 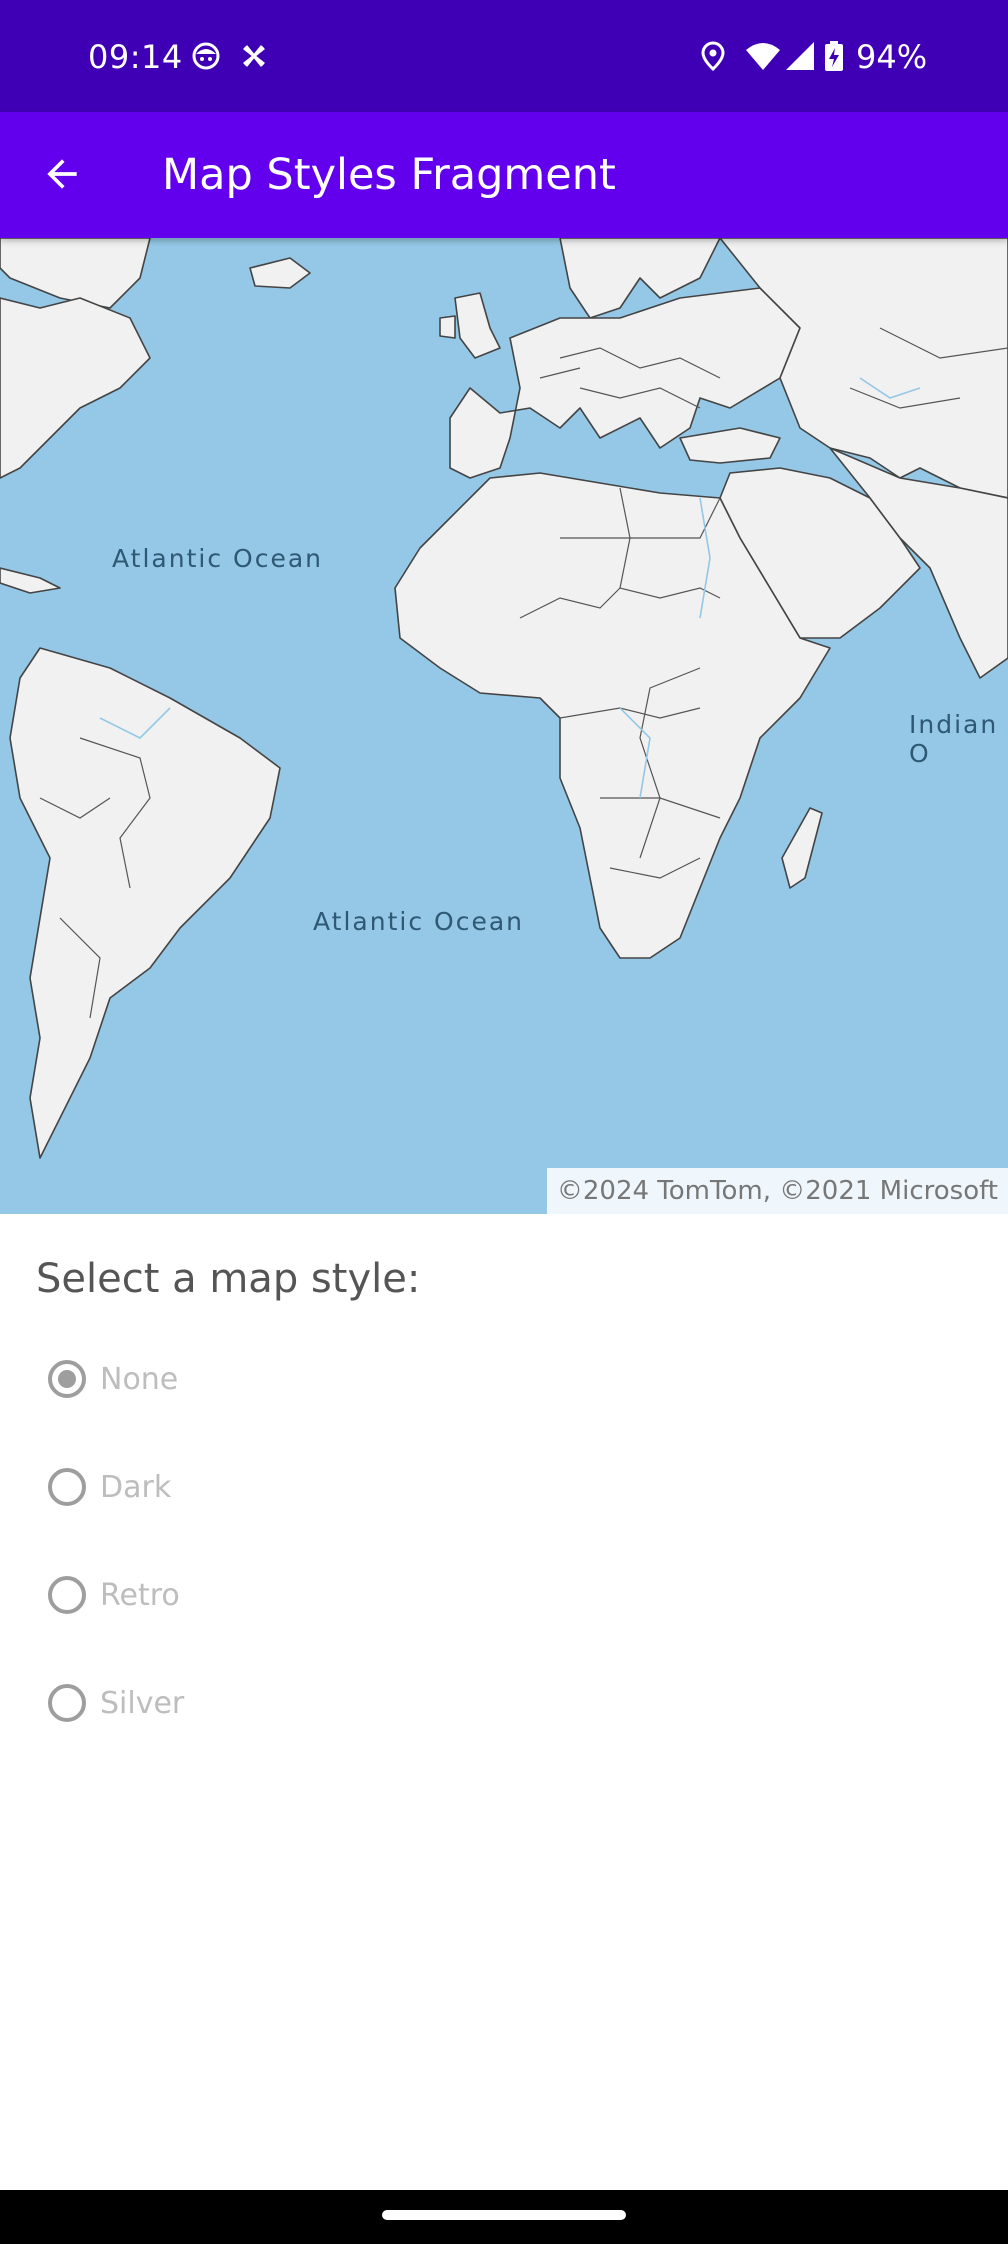 What do you see at coordinates (30, 580) in the screenshot?
I see `caribbean` at bounding box center [30, 580].